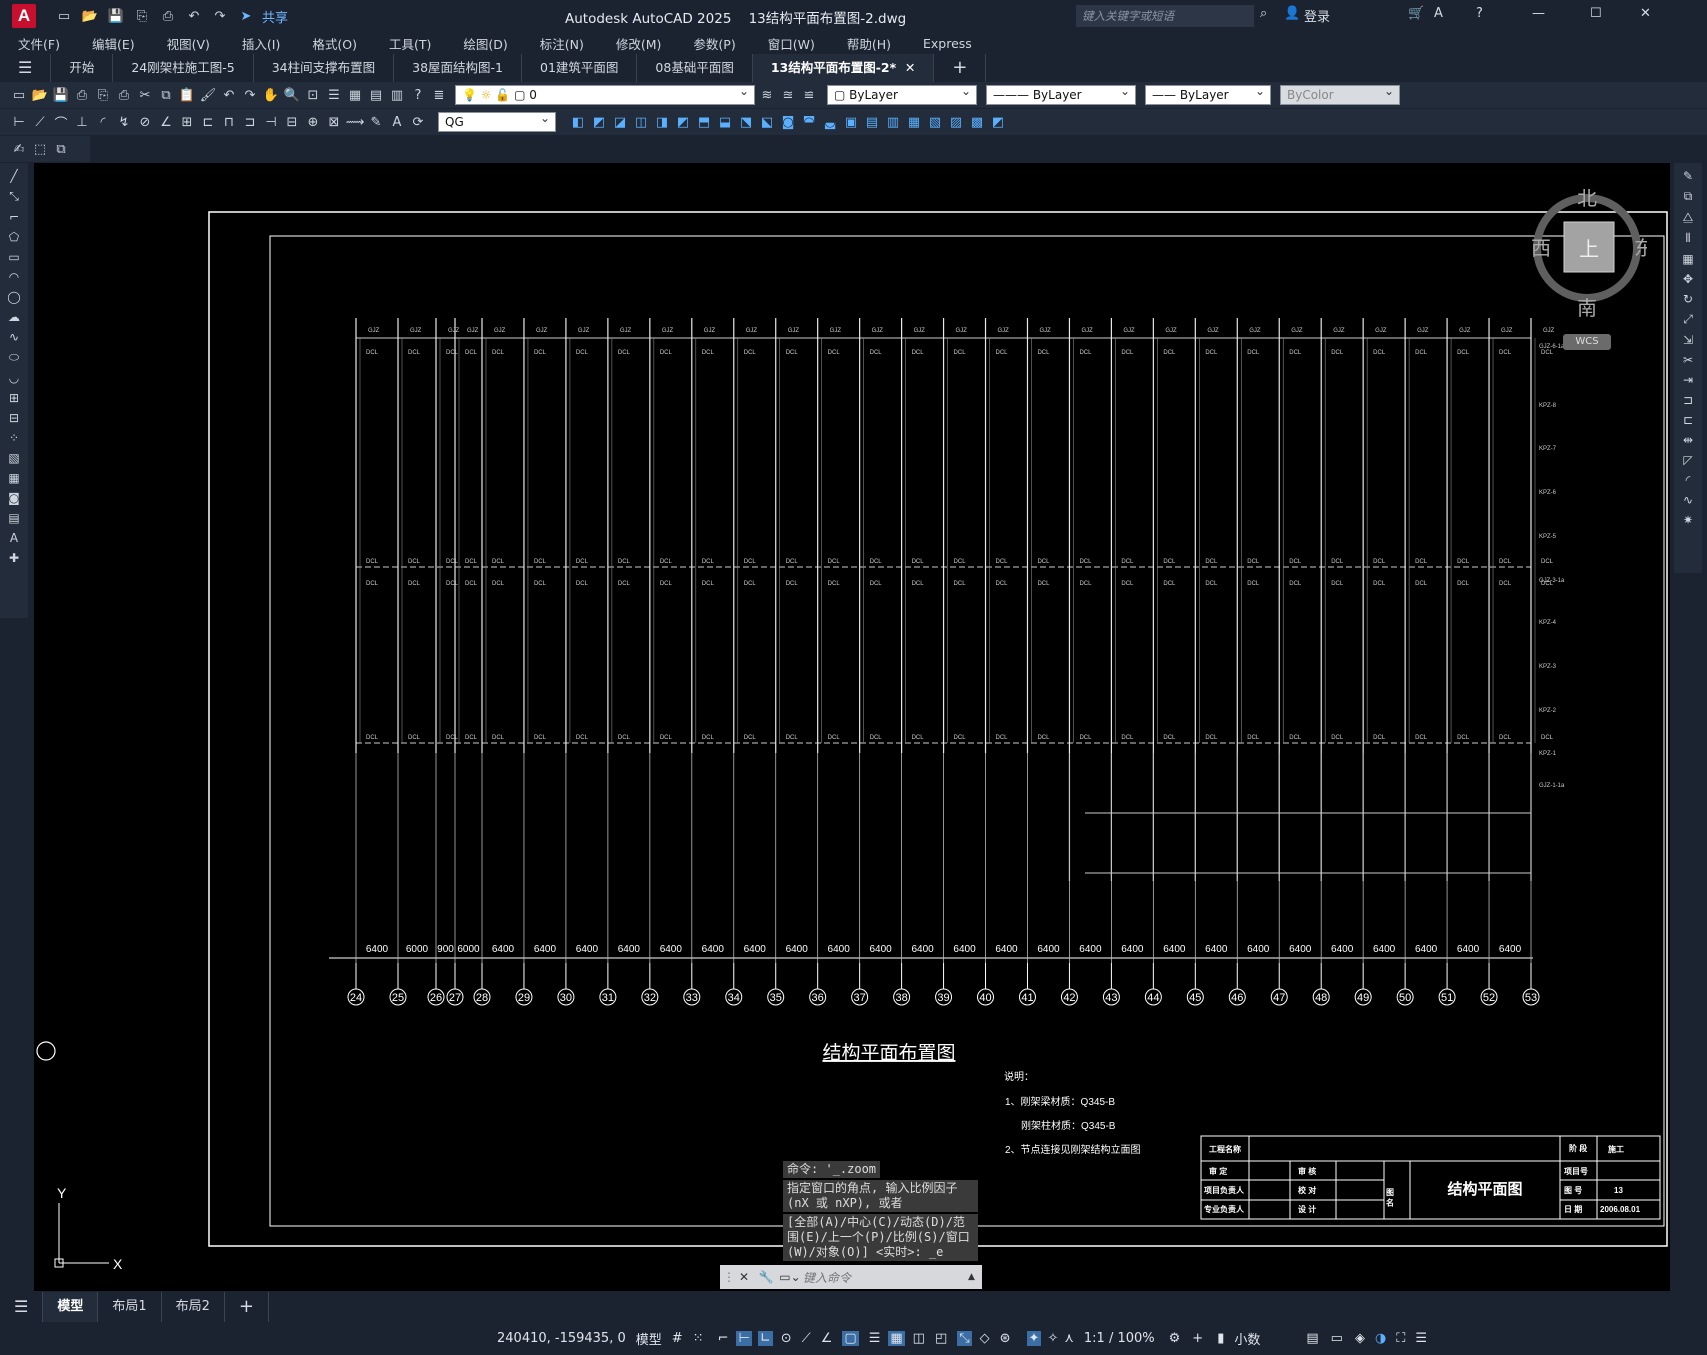  What do you see at coordinates (334, 122) in the screenshot?
I see `inspection-icon: ⊠` at bounding box center [334, 122].